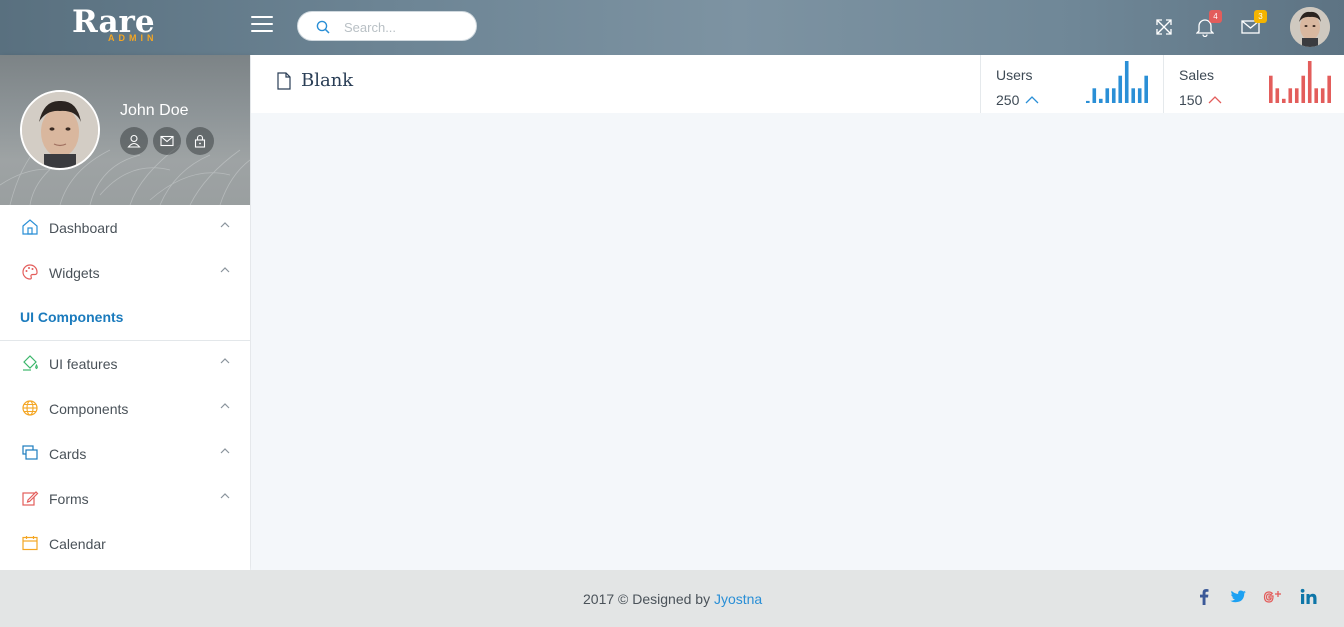 This screenshot has height=627, width=1344. What do you see at coordinates (30, 363) in the screenshot?
I see `paint-bucket-icon` at bounding box center [30, 363].